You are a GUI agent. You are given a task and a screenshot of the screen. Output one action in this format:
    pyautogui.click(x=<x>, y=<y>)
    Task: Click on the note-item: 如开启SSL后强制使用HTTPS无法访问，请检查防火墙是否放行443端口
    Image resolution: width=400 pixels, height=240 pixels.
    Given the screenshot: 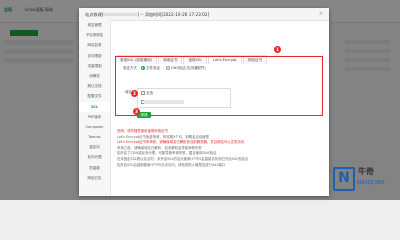 What is the action you would take?
    pyautogui.click(x=171, y=164)
    